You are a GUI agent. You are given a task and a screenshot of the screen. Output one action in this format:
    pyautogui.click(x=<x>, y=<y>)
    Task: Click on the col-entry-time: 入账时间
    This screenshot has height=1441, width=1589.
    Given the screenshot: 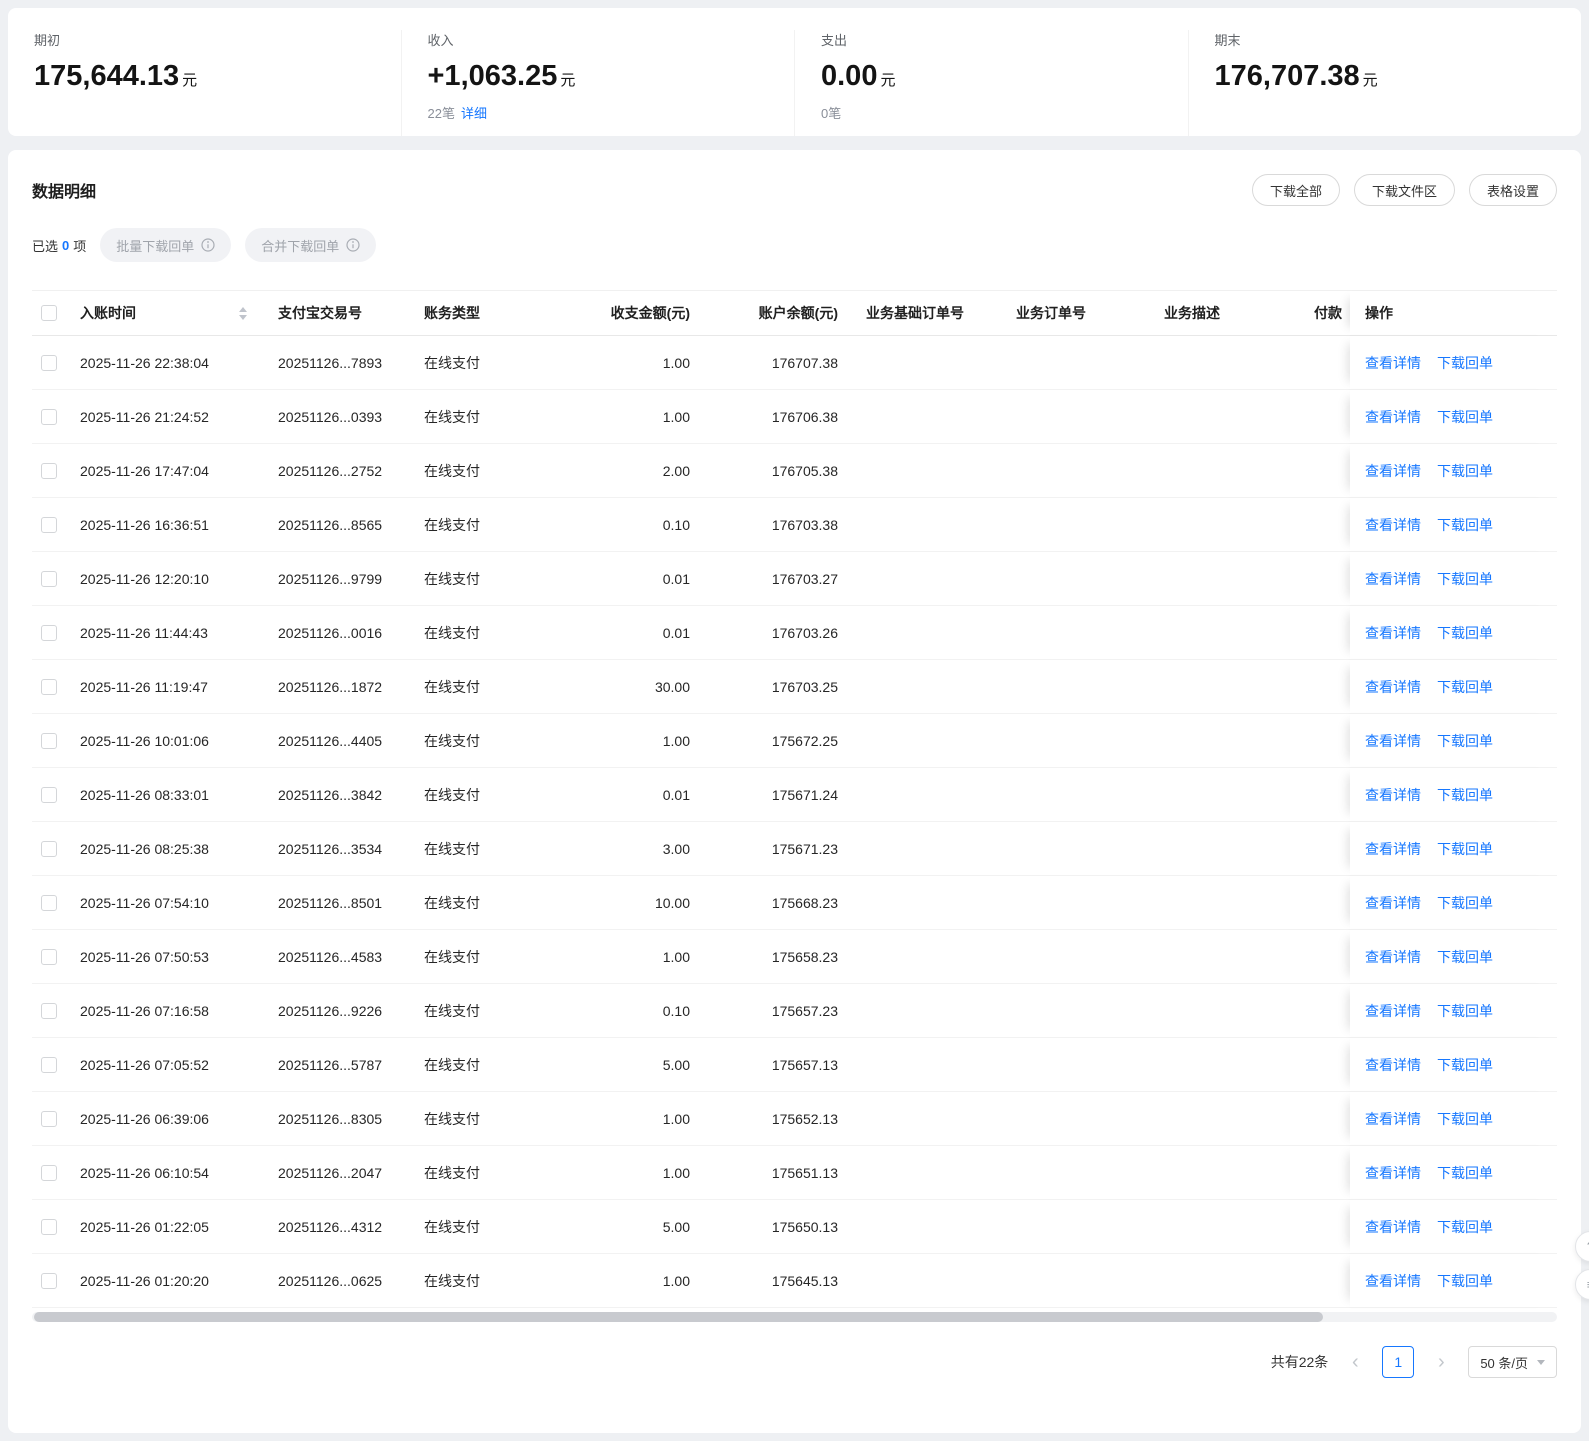 What is the action you would take?
    pyautogui.click(x=179, y=313)
    